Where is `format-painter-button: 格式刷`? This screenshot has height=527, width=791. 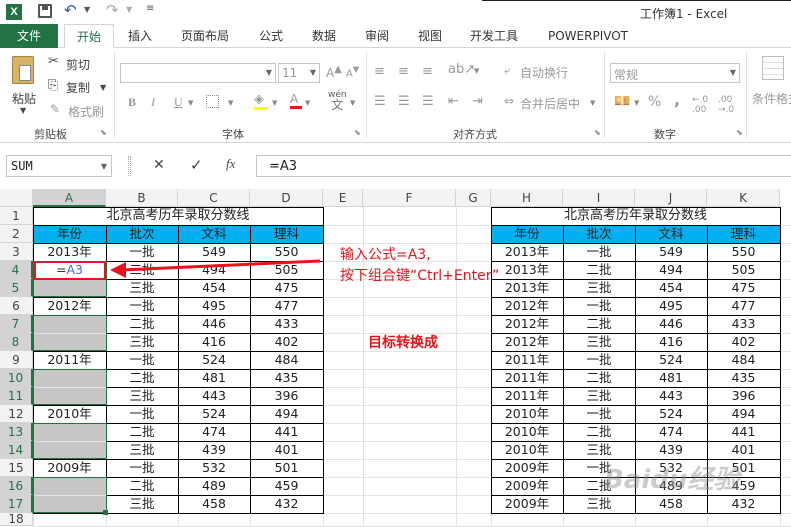
format-painter-button: 格式刷 is located at coordinates (86, 111).